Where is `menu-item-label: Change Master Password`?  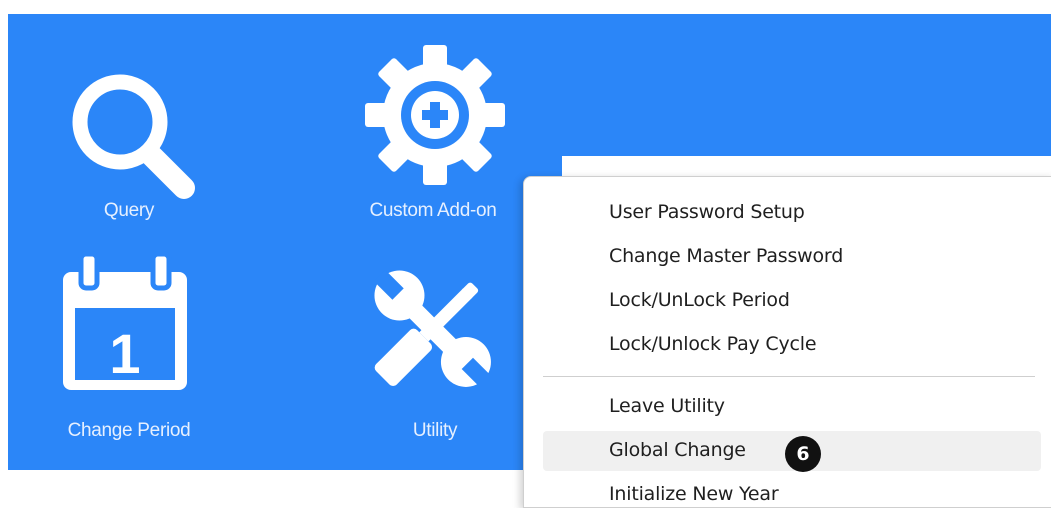
menu-item-label: Change Master Password is located at coordinates (726, 256).